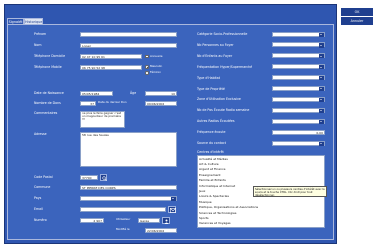 Image resolution: width=378 pixels, height=248 pixels. What do you see at coordinates (38, 209) in the screenshot?
I see `email-label: Email` at bounding box center [38, 209].